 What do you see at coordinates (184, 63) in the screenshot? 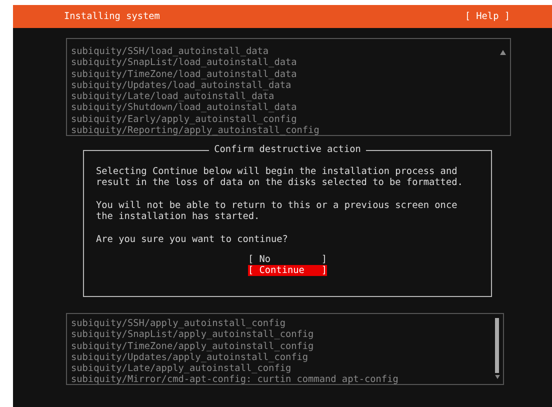
I see `log-line: subiquity/SnapList/load_autoinstall_data` at bounding box center [184, 63].